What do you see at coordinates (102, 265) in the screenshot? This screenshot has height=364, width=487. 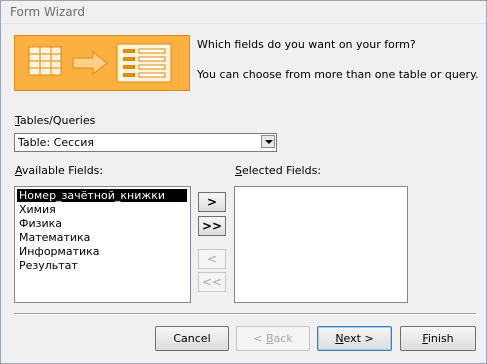 I see `available-field-item: Результат` at bounding box center [102, 265].